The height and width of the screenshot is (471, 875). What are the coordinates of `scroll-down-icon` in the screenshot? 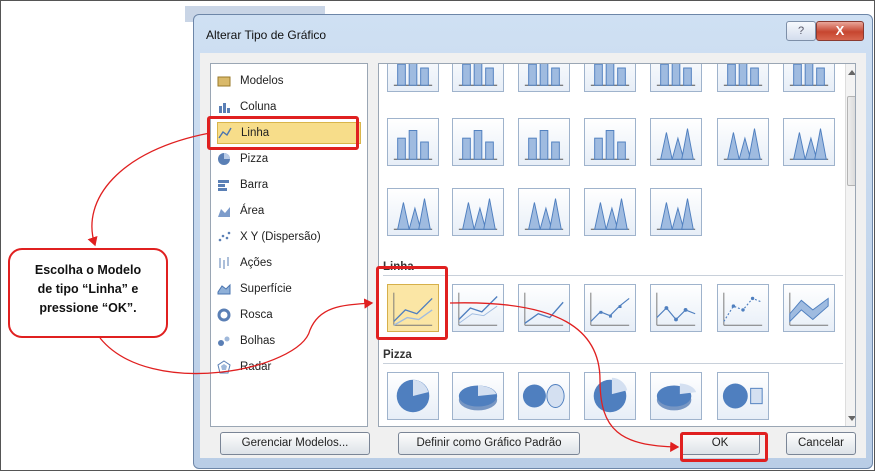 It's located at (851, 418).